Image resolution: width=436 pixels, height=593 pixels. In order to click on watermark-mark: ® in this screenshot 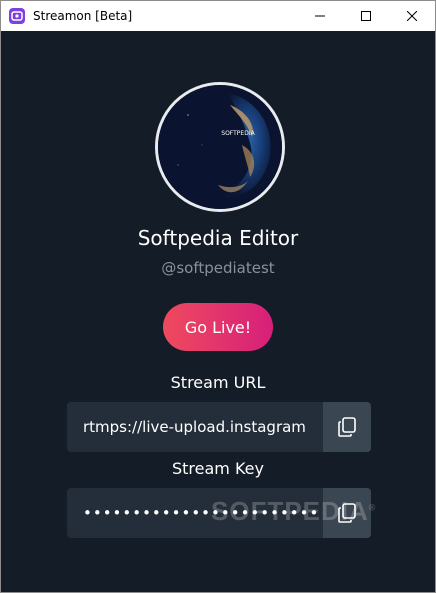, I will do `click(372, 507)`.